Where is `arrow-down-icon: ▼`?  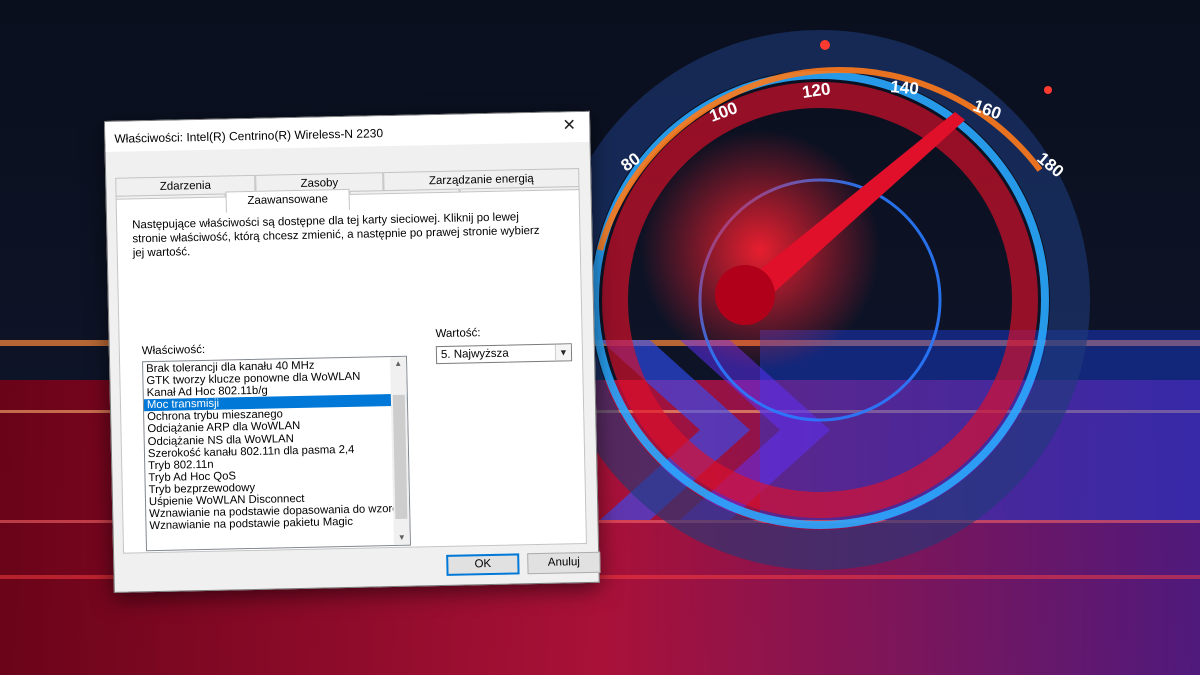 arrow-down-icon: ▼ is located at coordinates (402, 538).